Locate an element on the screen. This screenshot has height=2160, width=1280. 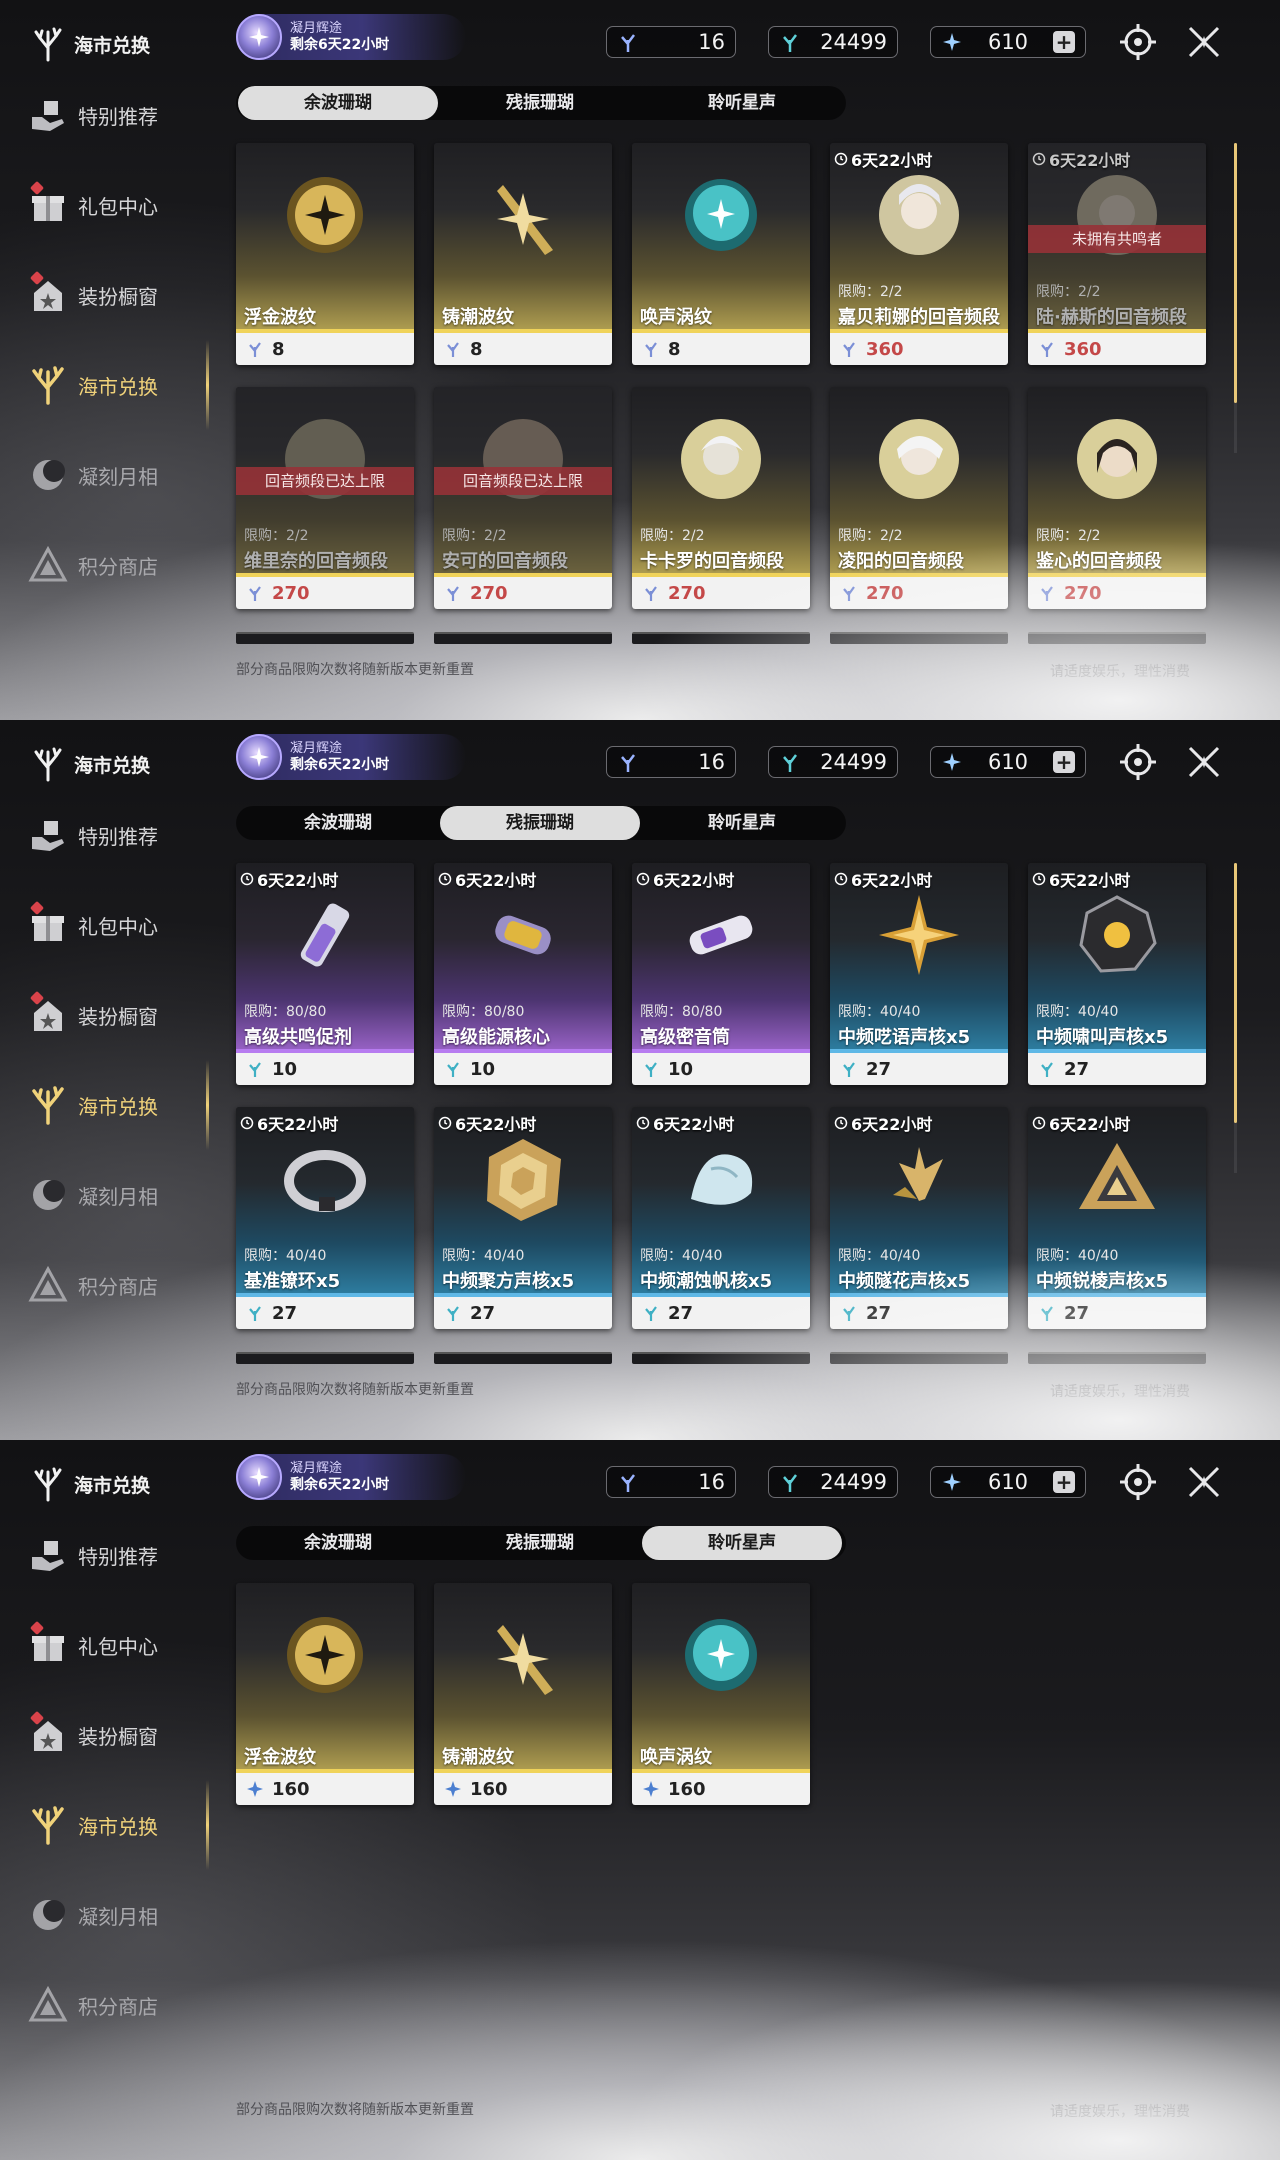
shop-item-card: 浮金波纹 8 is located at coordinates (325, 254).